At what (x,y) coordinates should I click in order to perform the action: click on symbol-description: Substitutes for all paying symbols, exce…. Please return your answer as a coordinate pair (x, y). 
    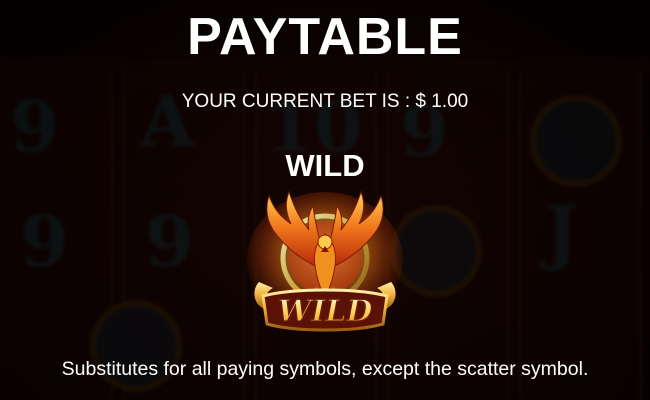
    Looking at the image, I should click on (325, 369).